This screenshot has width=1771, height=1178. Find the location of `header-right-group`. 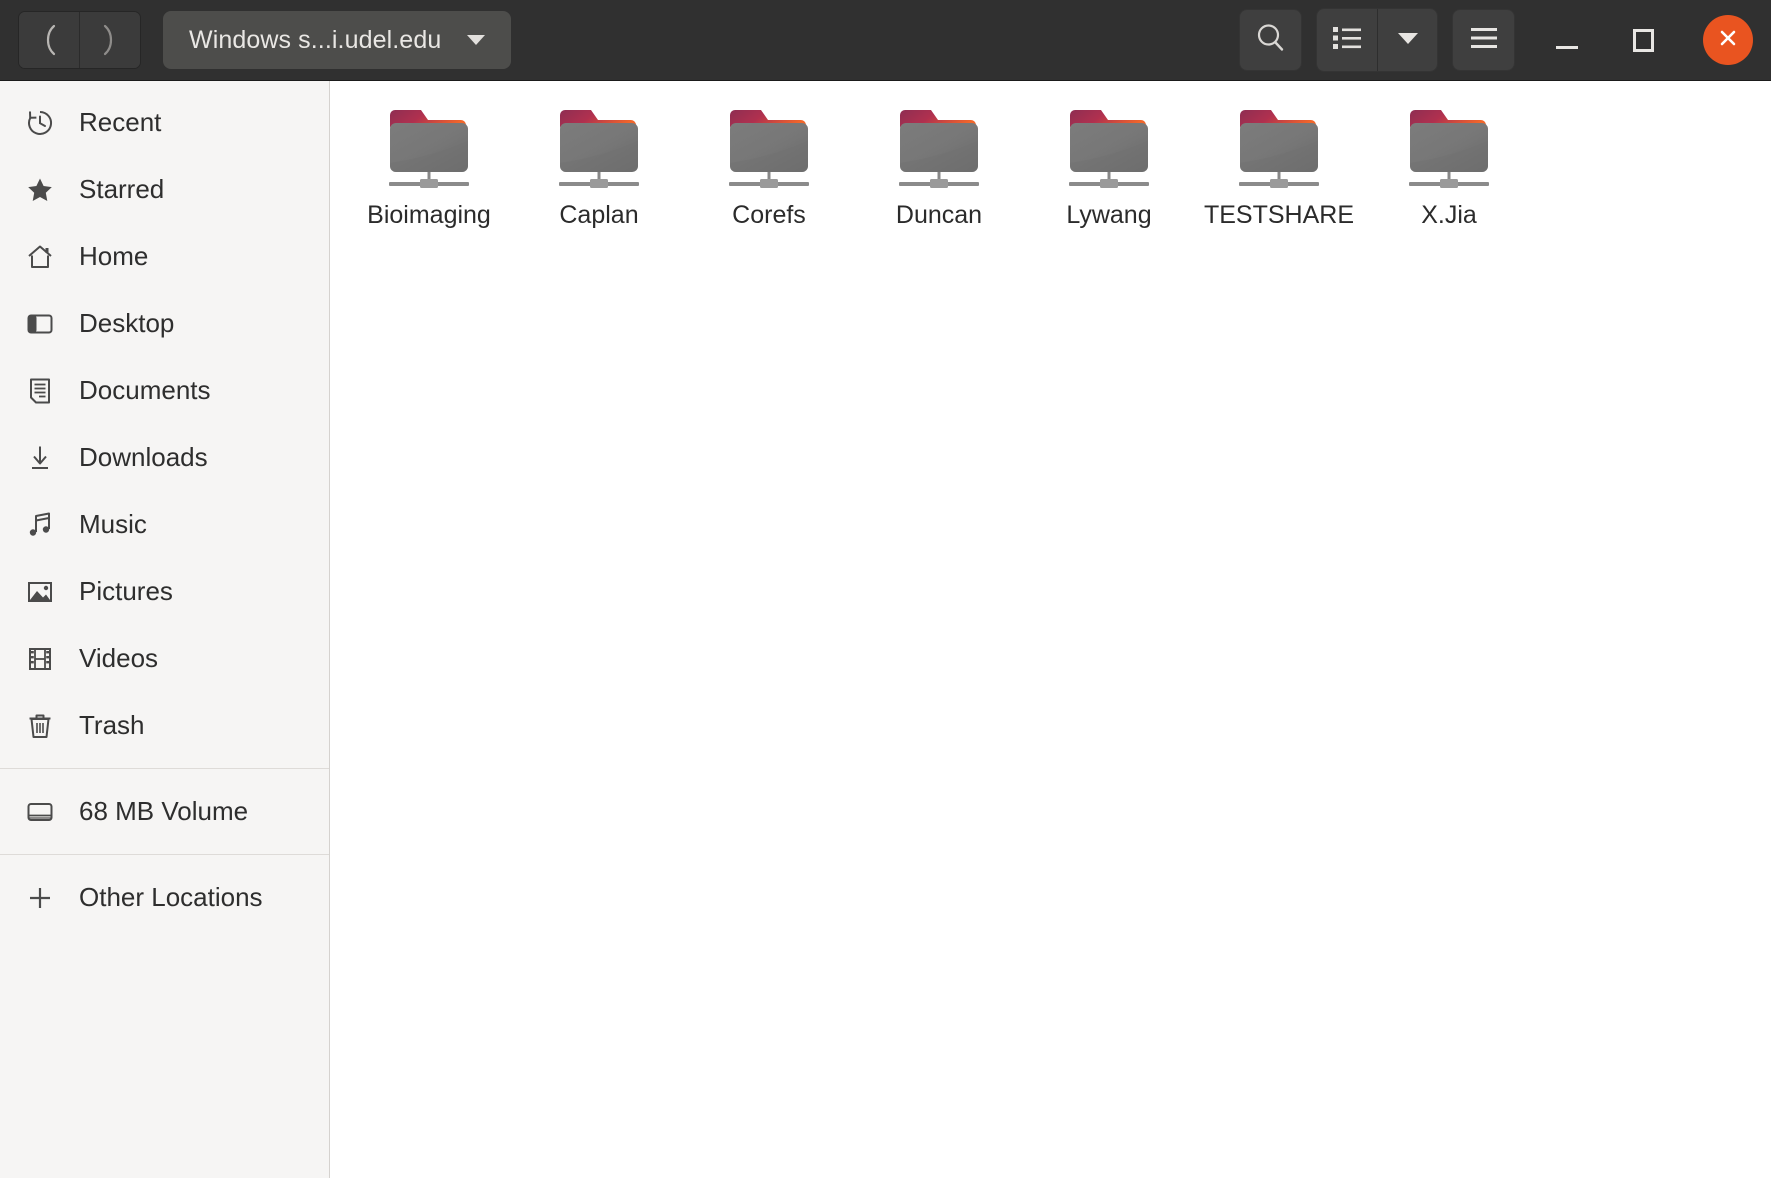

header-right-group is located at coordinates (1496, 40).